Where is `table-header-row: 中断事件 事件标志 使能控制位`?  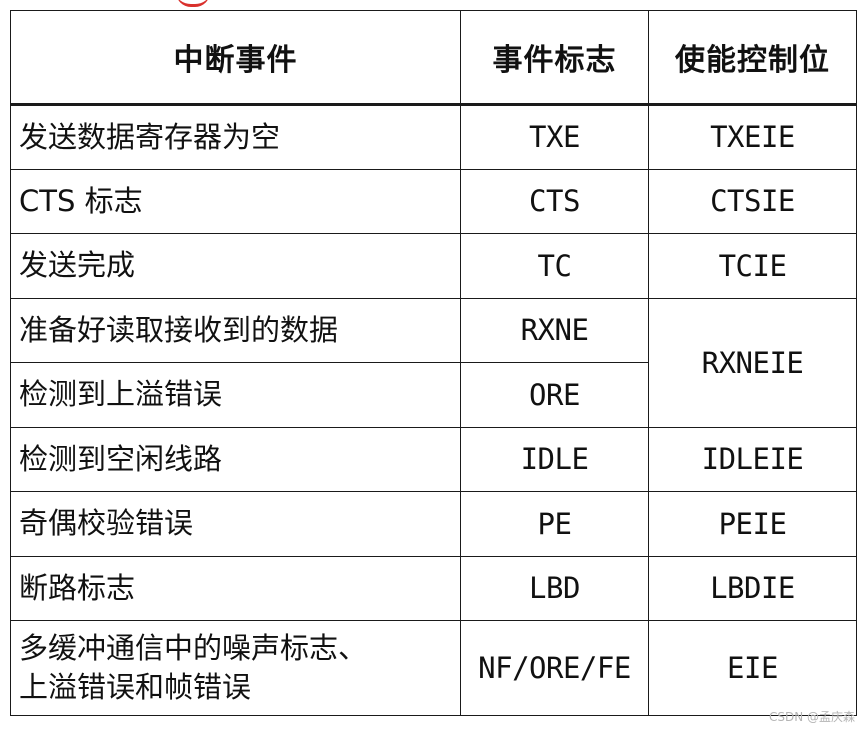
table-header-row: 中断事件 事件标志 使能控制位 is located at coordinates (433, 58).